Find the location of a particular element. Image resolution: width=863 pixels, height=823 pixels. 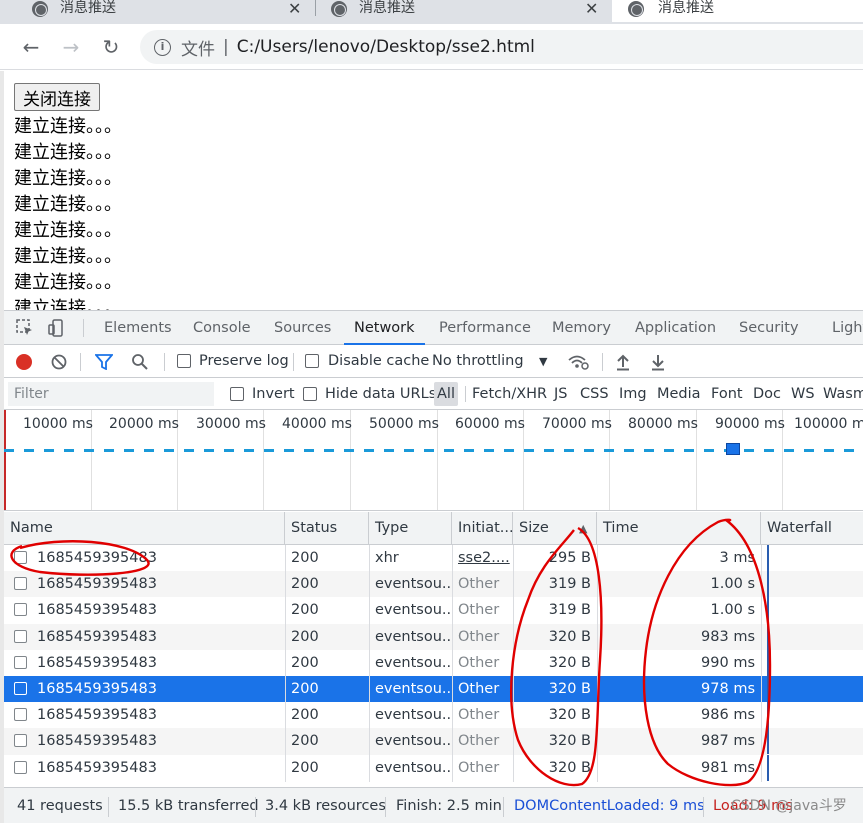

back-icon: ← is located at coordinates (31, 47).